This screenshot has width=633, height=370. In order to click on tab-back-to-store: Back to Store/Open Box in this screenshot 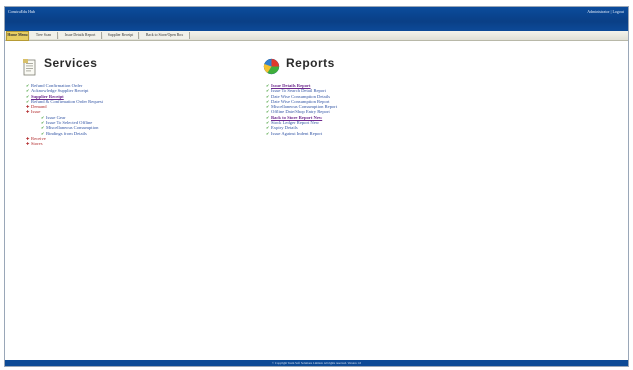, I will do `click(165, 35)`.